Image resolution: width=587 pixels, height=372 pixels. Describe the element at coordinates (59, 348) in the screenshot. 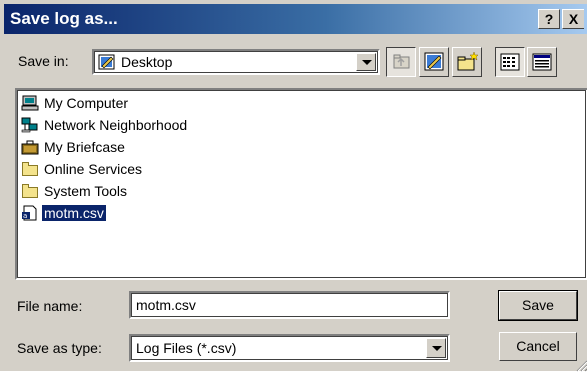

I see `save-as-type-label: Save as type:` at that location.